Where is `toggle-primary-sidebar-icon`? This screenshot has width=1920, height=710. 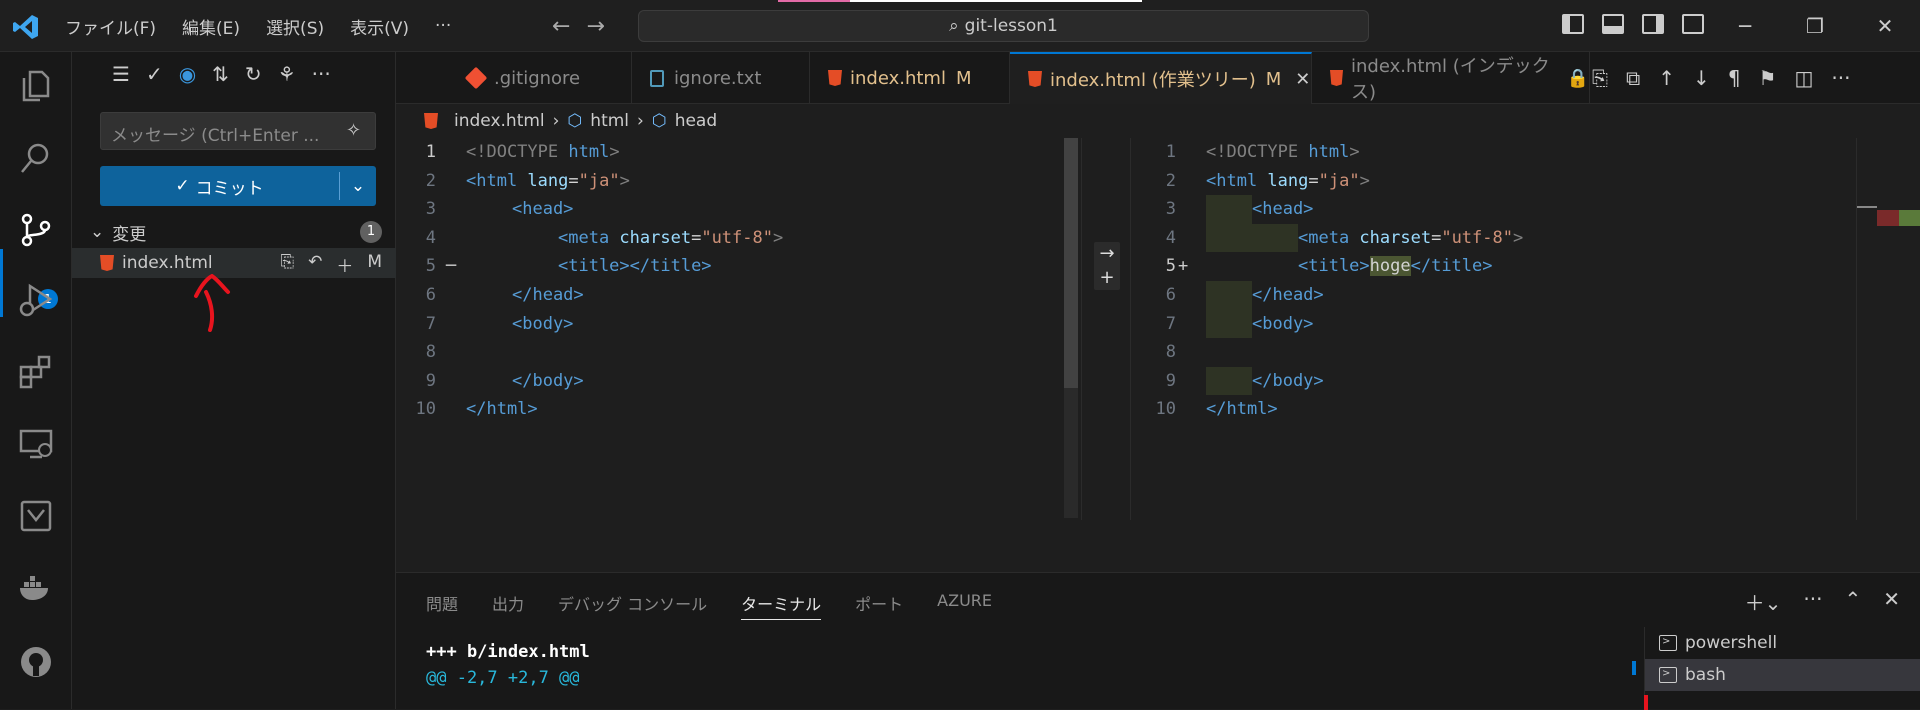 toggle-primary-sidebar-icon is located at coordinates (1573, 24).